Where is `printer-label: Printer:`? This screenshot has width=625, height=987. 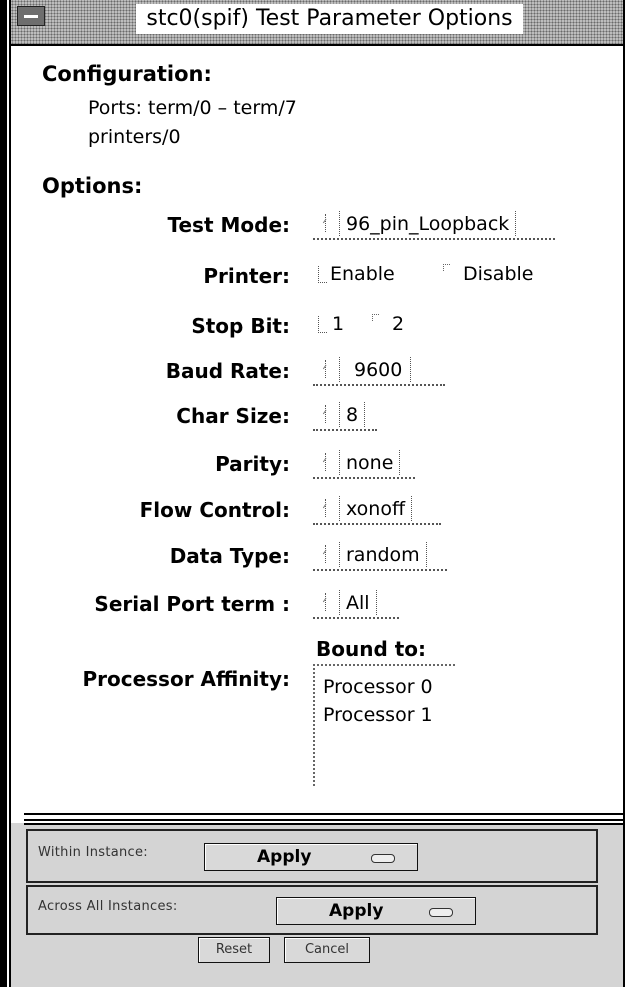
printer-label: Printer: is located at coordinates (246, 276).